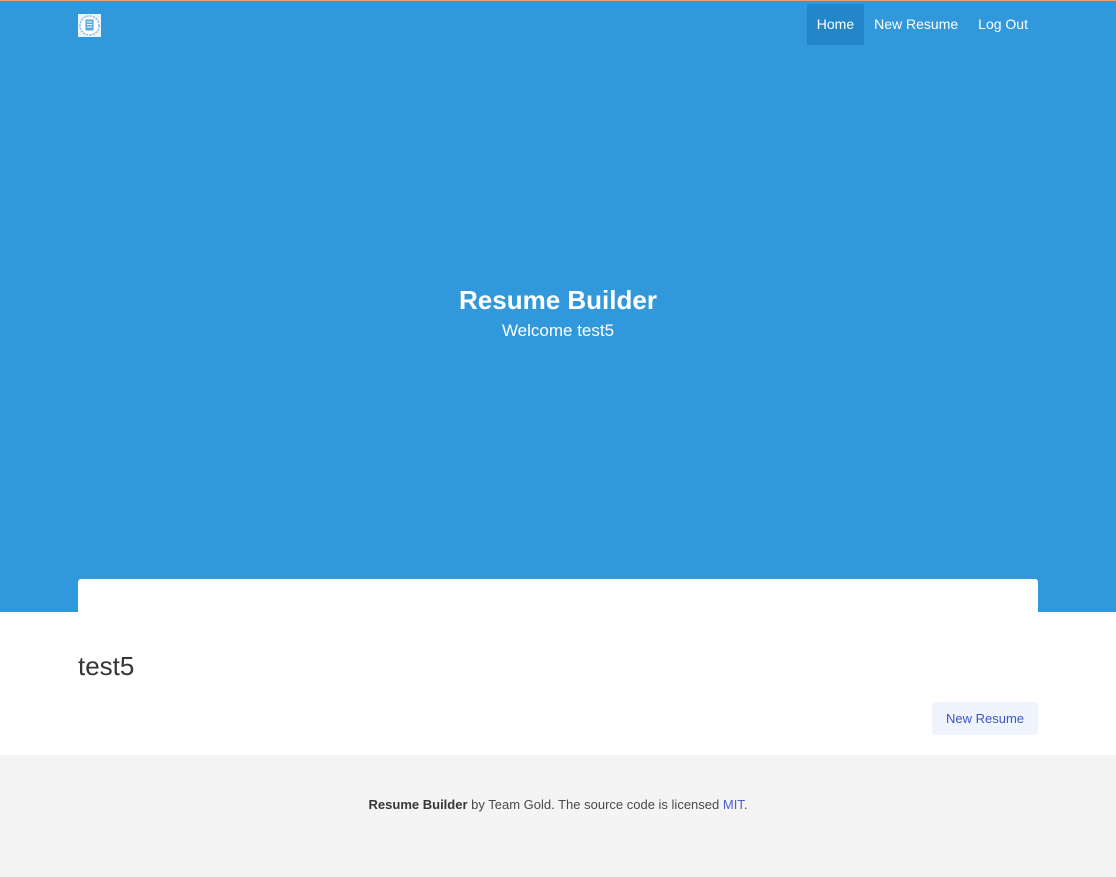 Image resolution: width=1116 pixels, height=877 pixels. I want to click on nav-home: Home, so click(835, 24).